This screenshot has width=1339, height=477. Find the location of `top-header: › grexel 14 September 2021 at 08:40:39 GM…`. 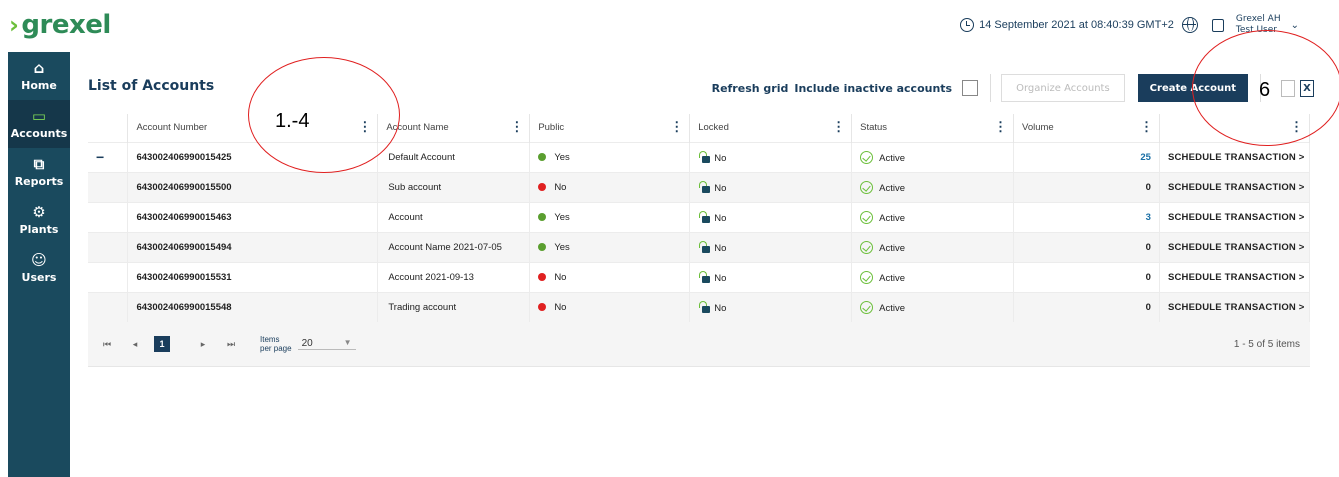

top-header: › grexel 14 September 2021 at 08:40:39 GM… is located at coordinates (669, 26).